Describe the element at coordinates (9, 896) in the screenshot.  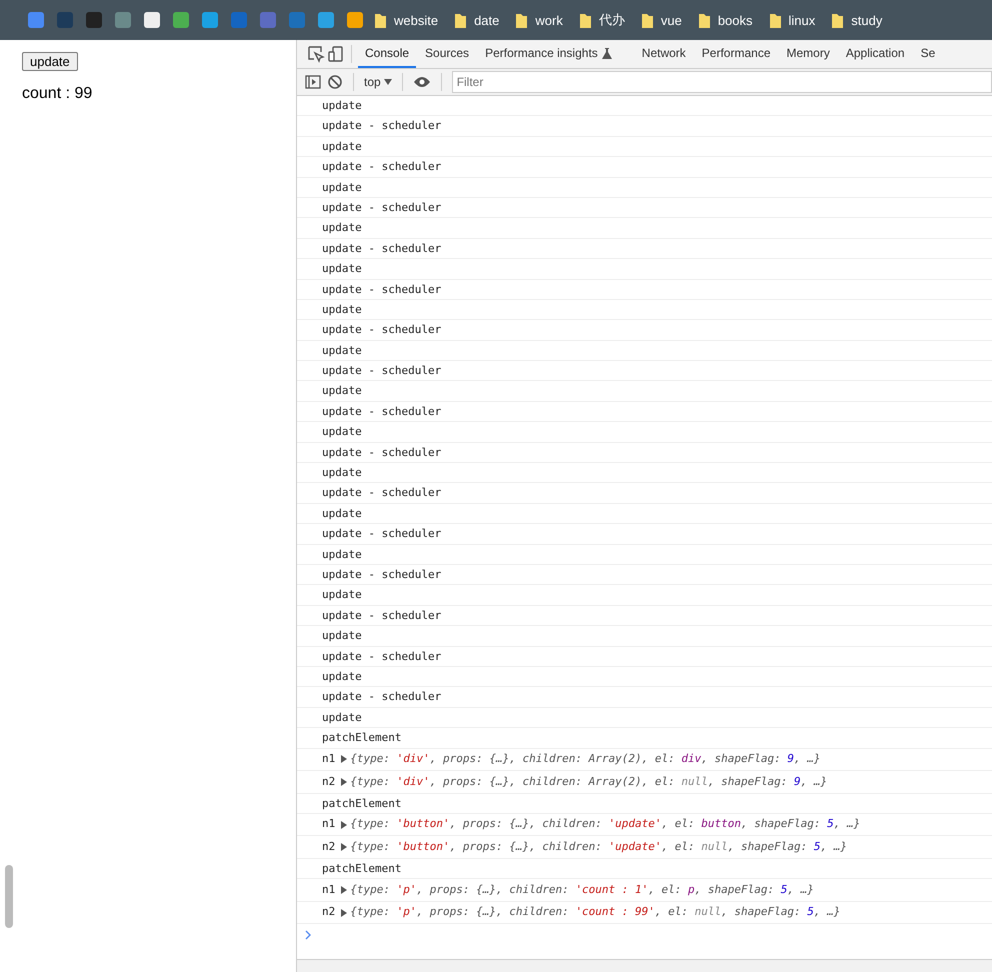
I see `scrollbar-thumb` at that location.